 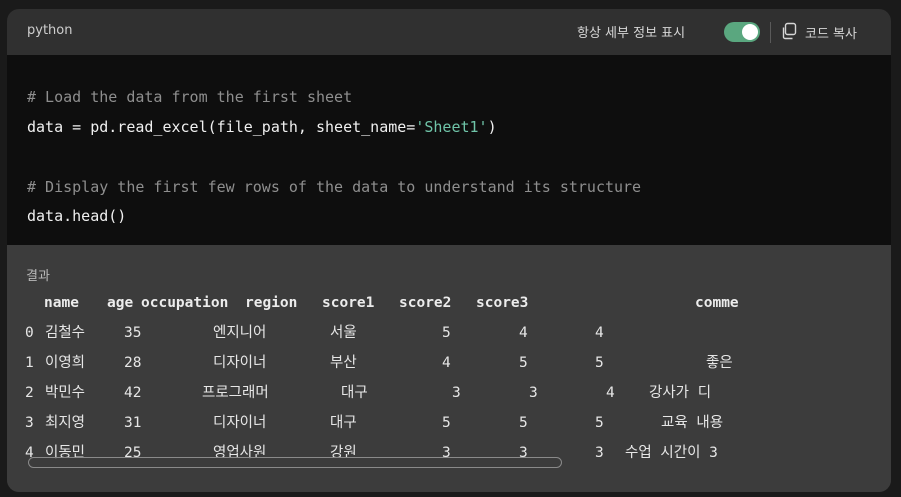 What do you see at coordinates (343, 333) in the screenshot?
I see `table-cell: 서울` at bounding box center [343, 333].